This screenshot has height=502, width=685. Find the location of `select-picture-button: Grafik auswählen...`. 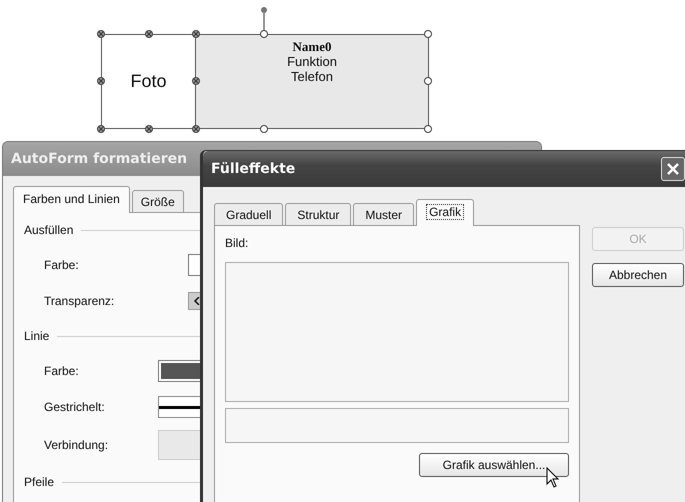

select-picture-button: Grafik auswählen... is located at coordinates (494, 465).